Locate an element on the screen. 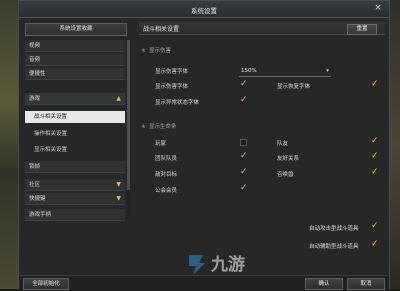 The height and width of the screenshot is (291, 400). chevron-up-icon: ▲ is located at coordinates (118, 98).